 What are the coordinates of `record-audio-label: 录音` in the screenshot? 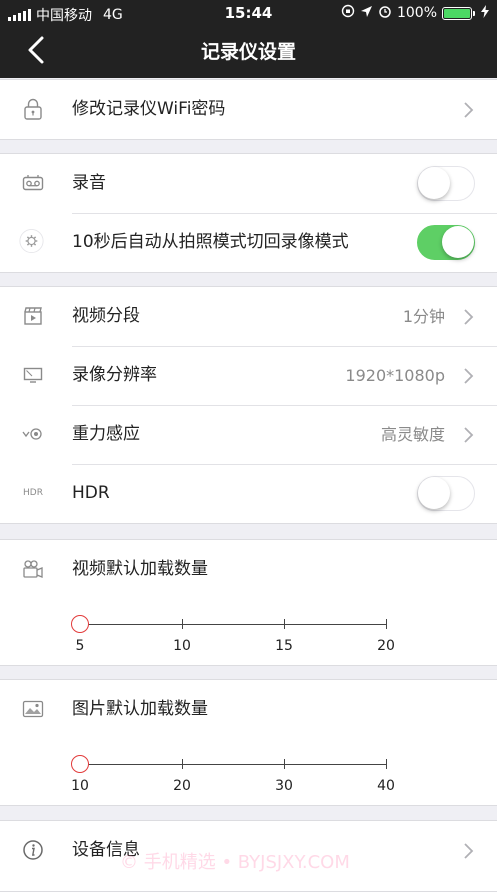 It's located at (89, 183).